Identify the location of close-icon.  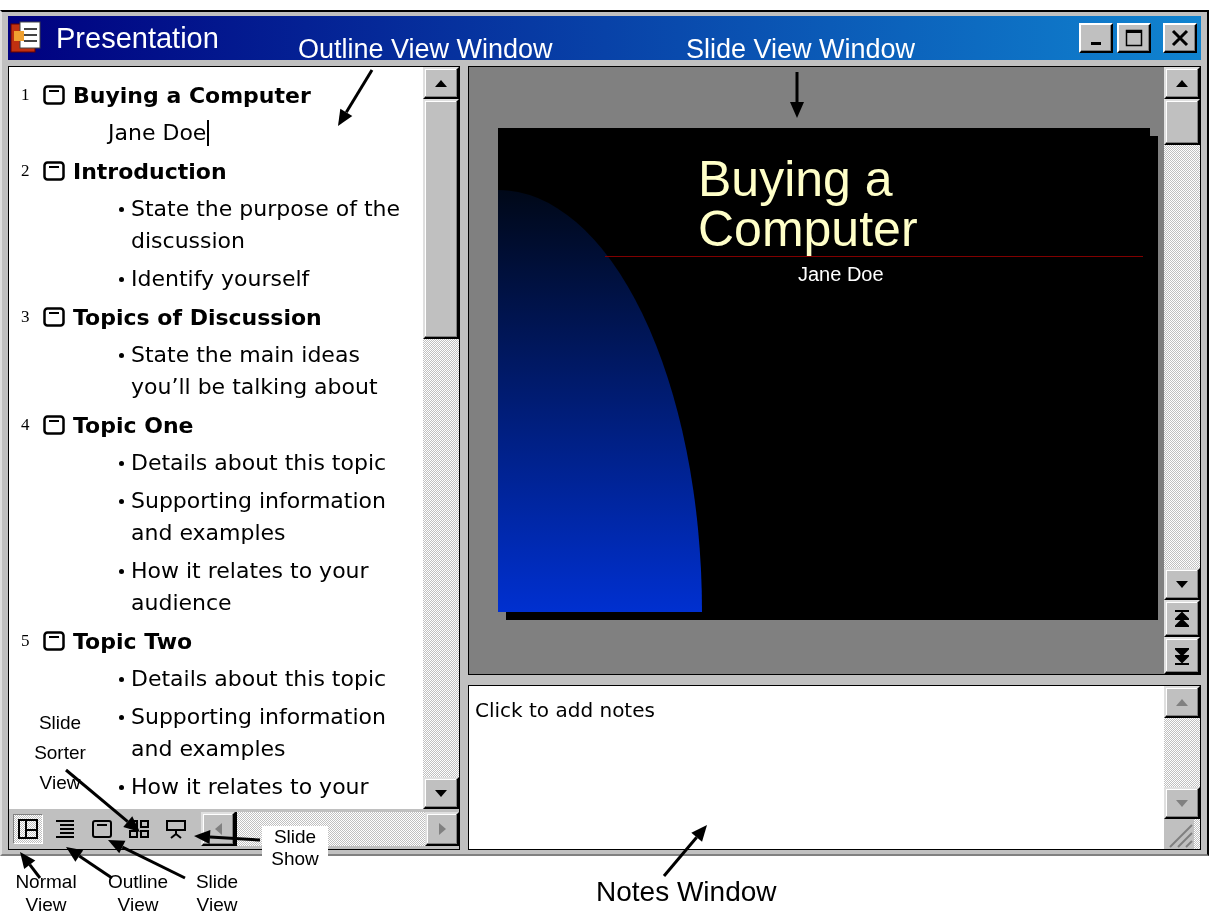
(1180, 38).